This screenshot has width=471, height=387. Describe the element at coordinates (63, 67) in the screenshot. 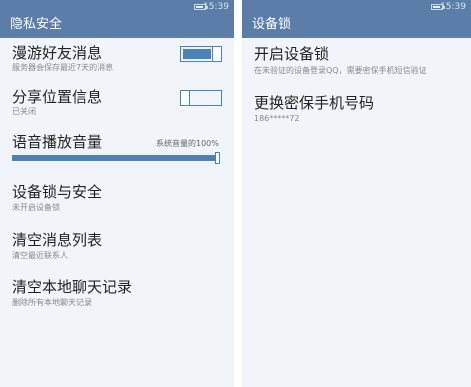

I see `roaming-messages-sub: 服务器会保存最近7天的消息` at that location.